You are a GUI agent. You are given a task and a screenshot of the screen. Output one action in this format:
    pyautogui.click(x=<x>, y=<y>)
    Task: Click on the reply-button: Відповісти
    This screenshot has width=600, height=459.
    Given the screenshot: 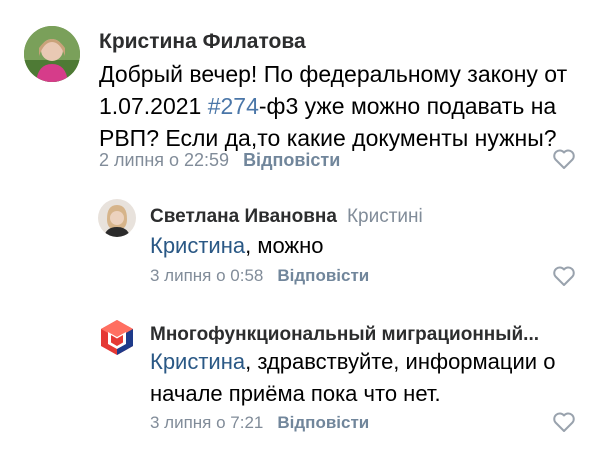 What is the action you would take?
    pyautogui.click(x=323, y=422)
    